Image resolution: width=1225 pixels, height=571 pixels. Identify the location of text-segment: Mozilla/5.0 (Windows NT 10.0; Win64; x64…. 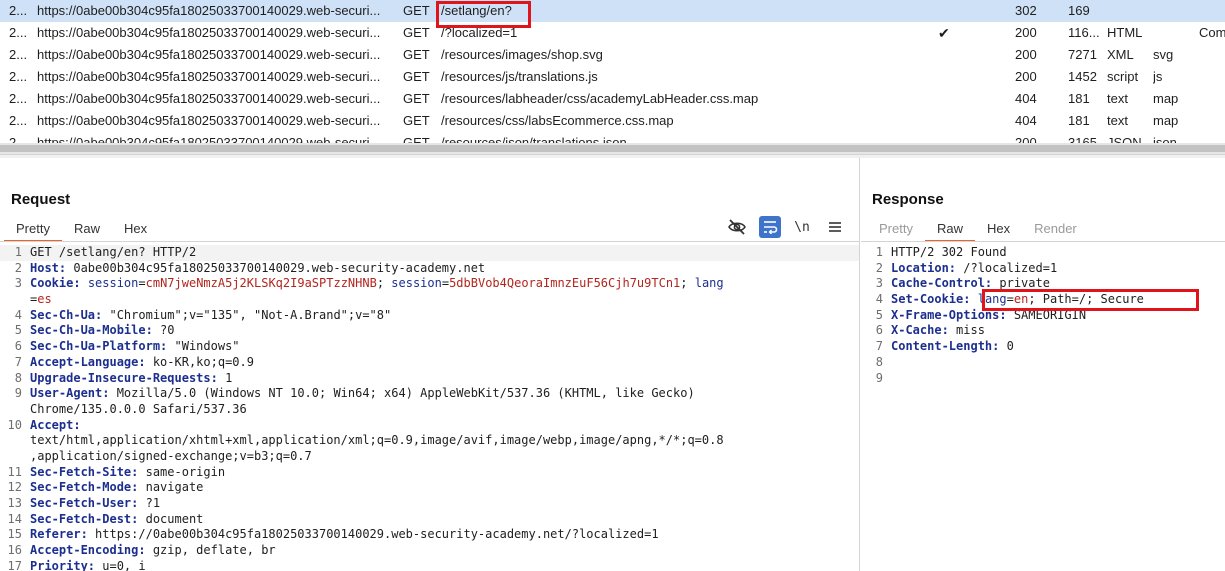
(402, 393).